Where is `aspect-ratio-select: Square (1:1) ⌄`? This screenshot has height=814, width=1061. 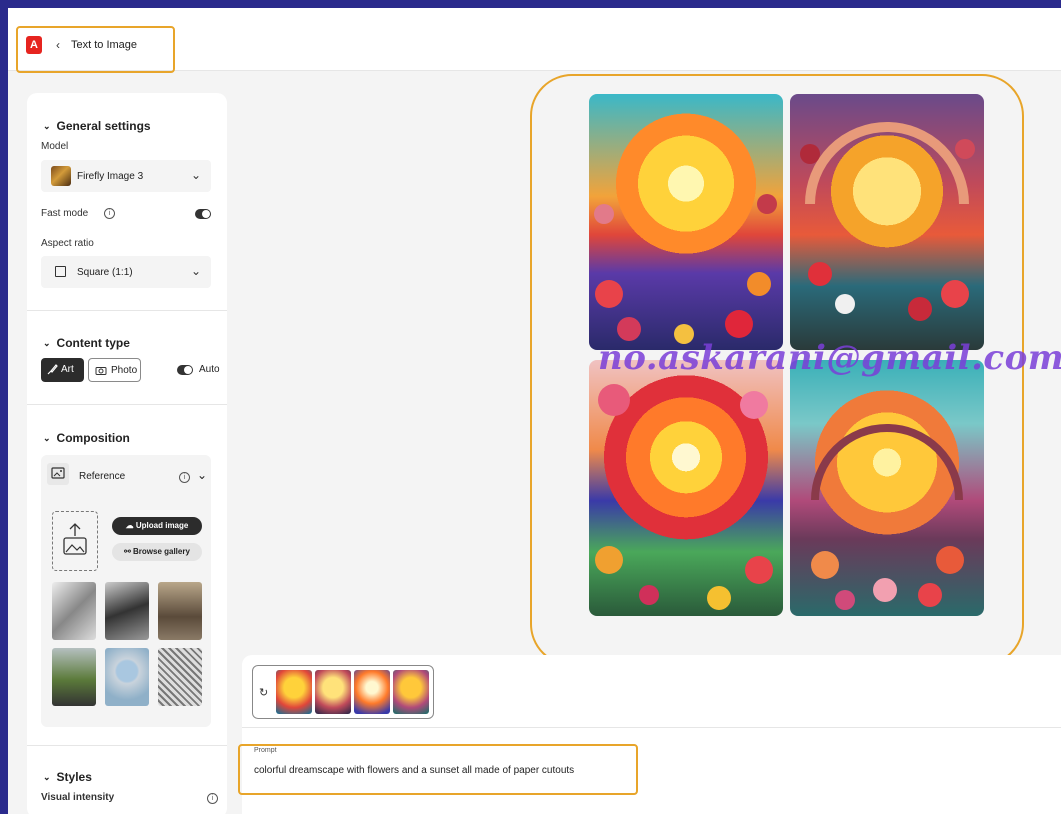 aspect-ratio-select: Square (1:1) ⌄ is located at coordinates (126, 272).